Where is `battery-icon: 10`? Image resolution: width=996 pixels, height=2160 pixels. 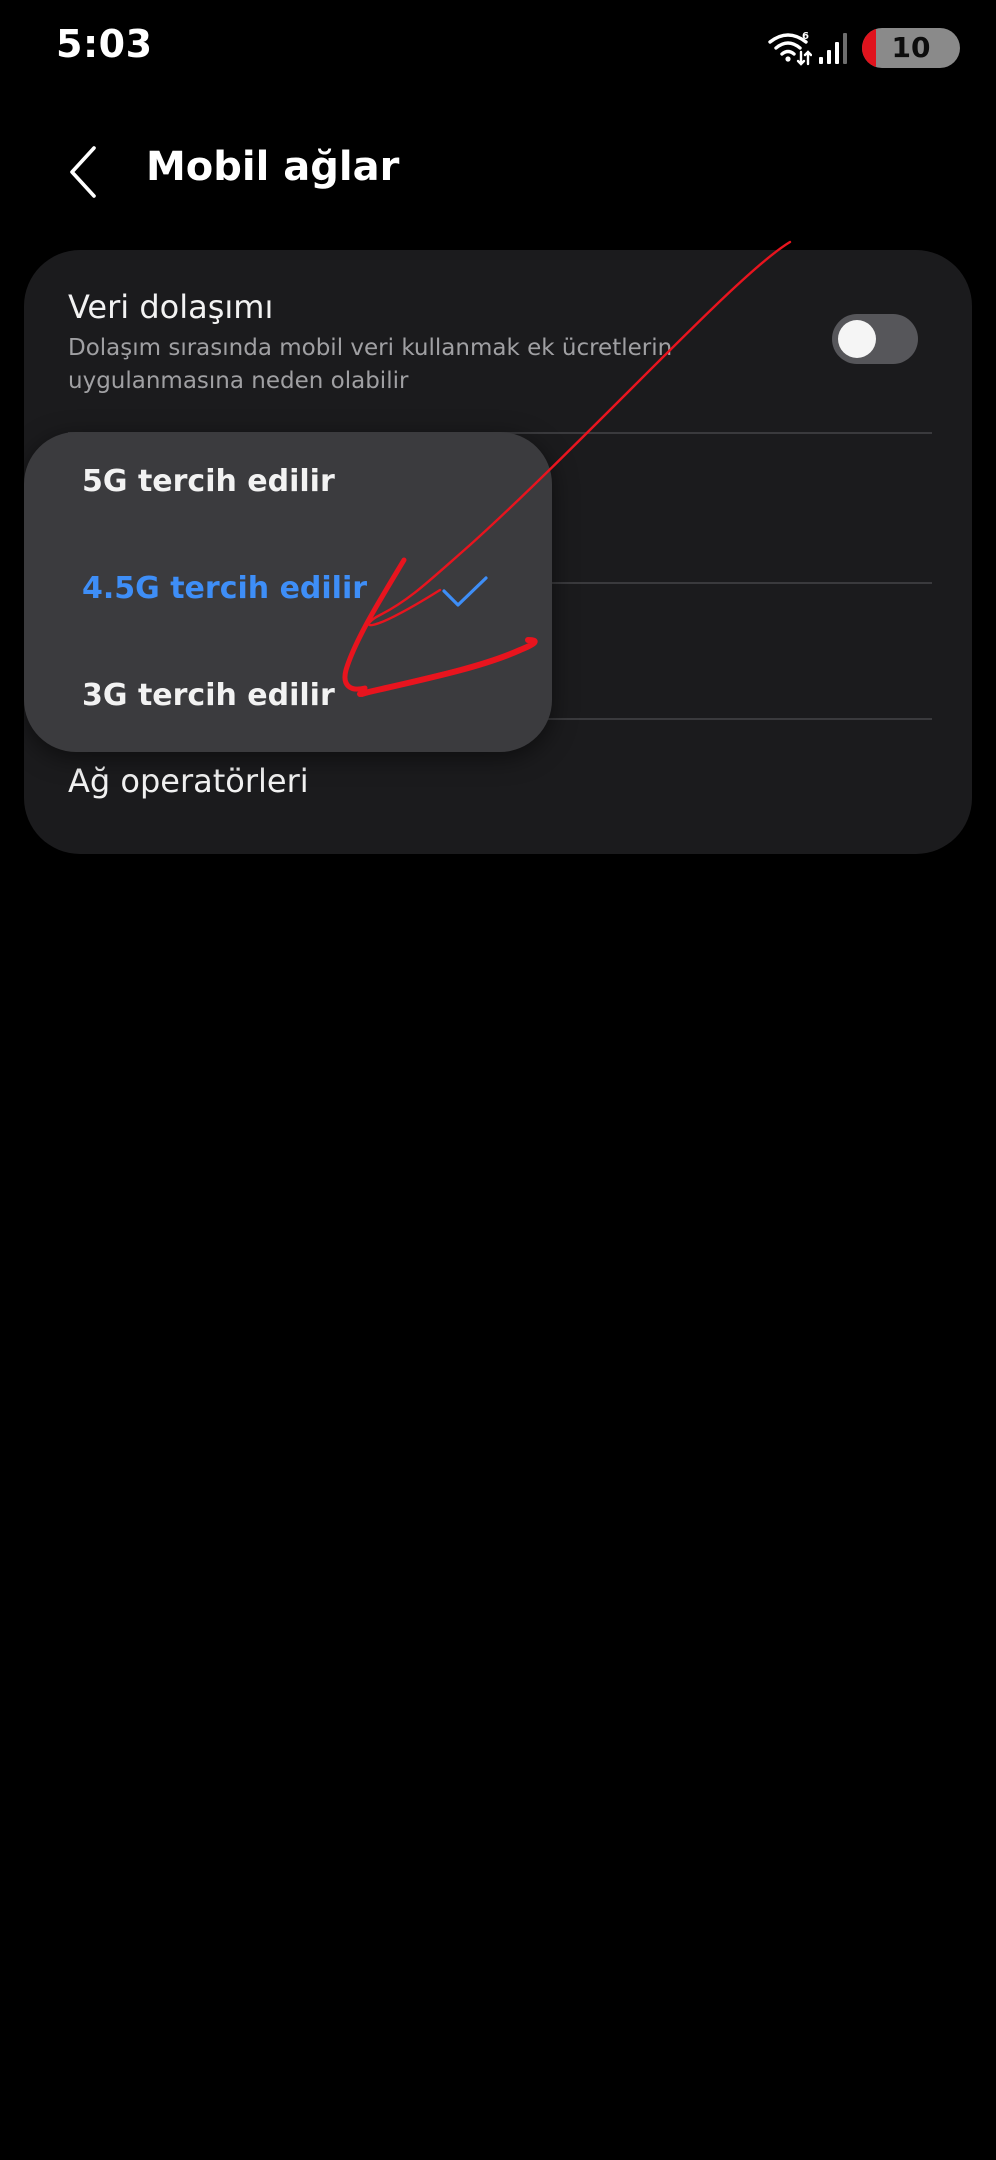 battery-icon: 10 is located at coordinates (911, 48).